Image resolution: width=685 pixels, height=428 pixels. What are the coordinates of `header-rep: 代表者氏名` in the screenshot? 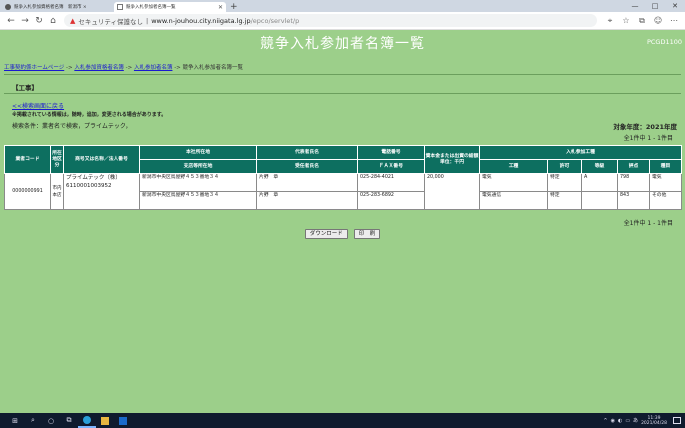 It's located at (307, 152).